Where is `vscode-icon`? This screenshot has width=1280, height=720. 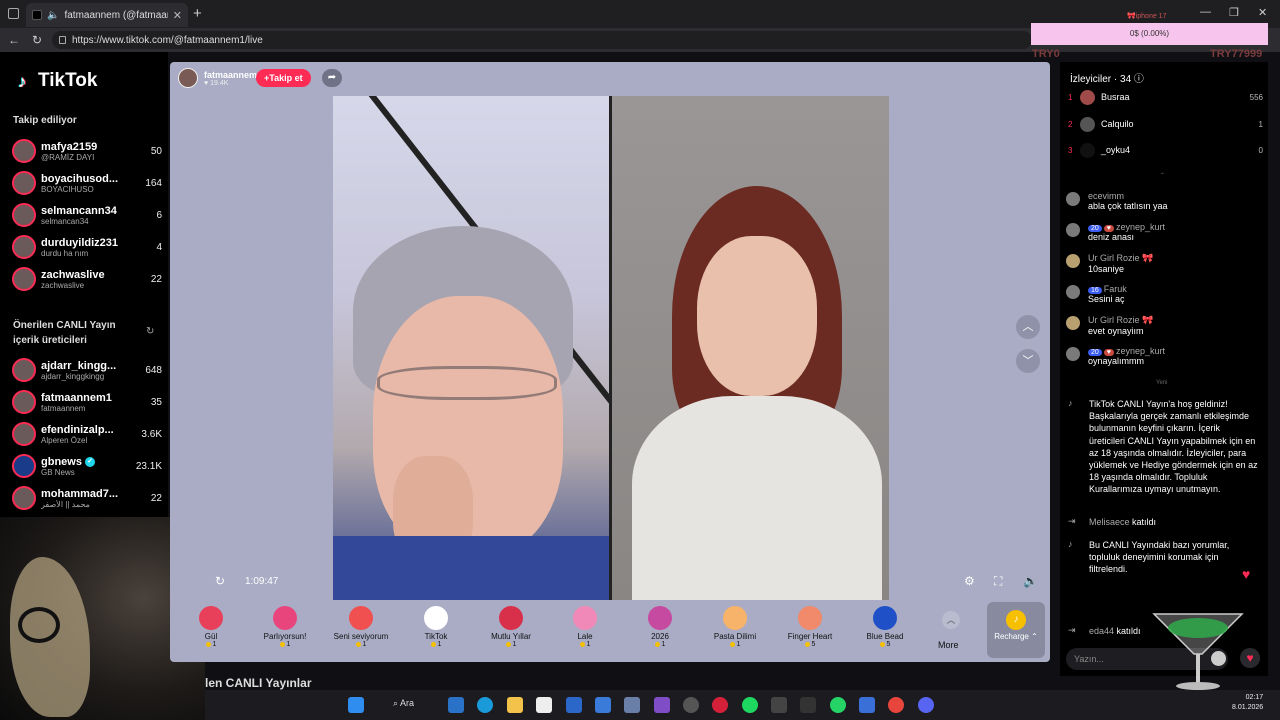 vscode-icon is located at coordinates (456, 705).